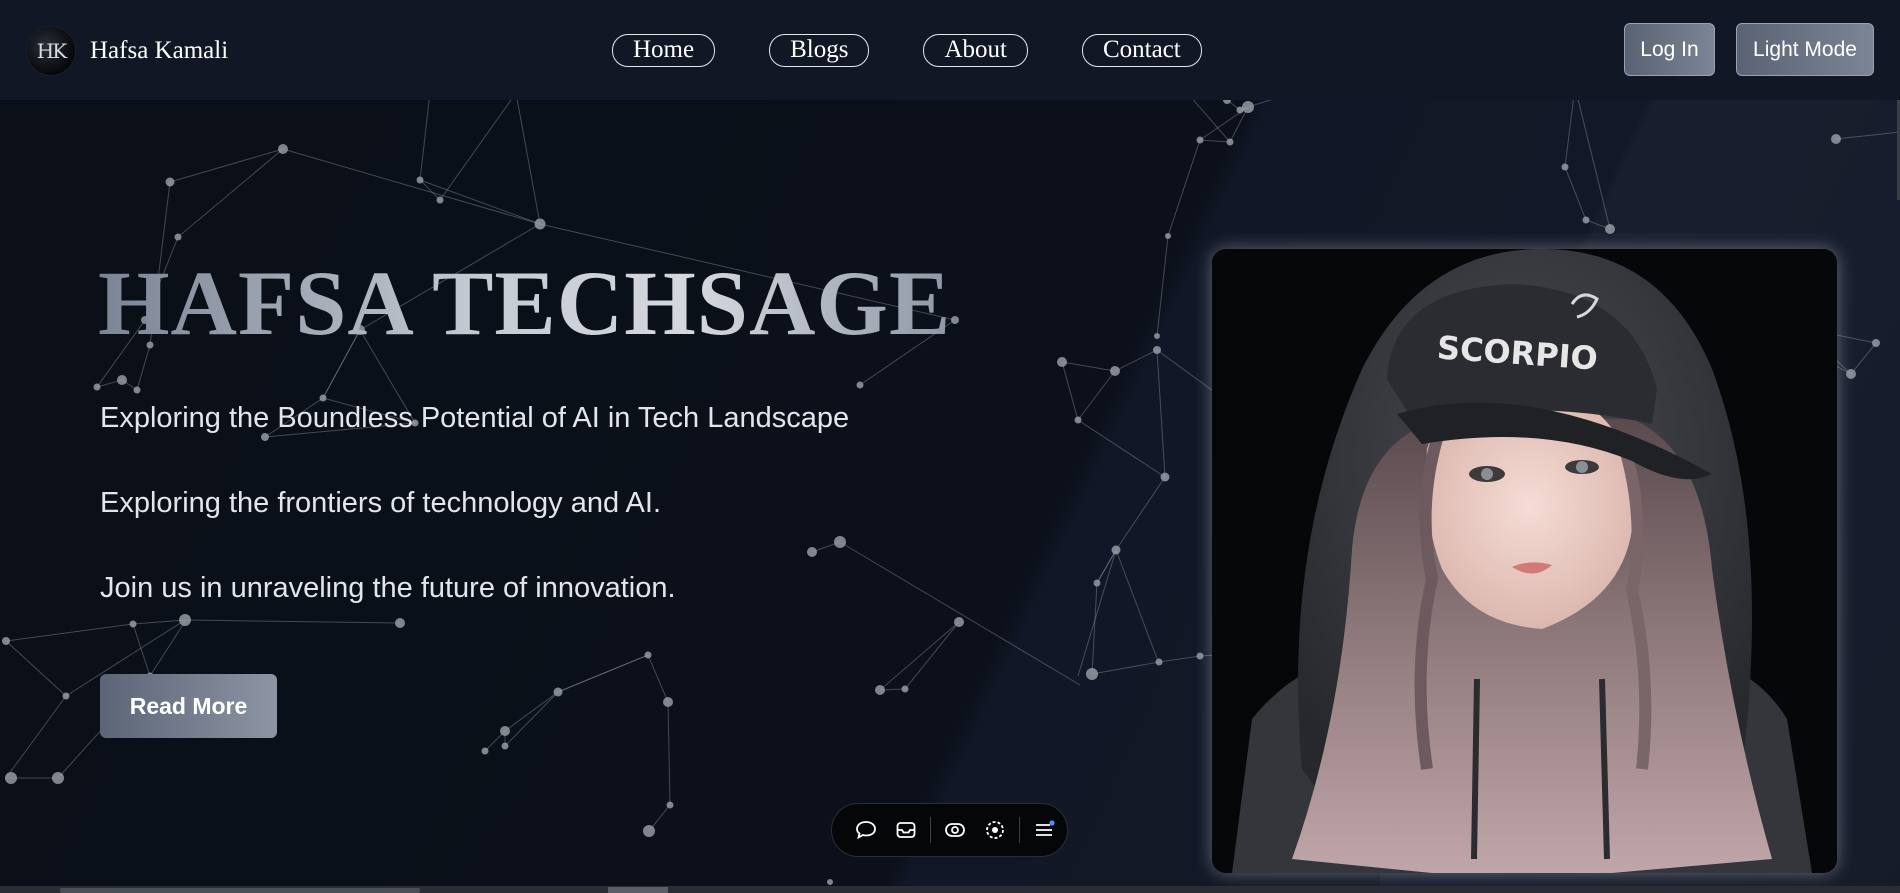 The height and width of the screenshot is (893, 1900). I want to click on login-button: Log In, so click(1669, 49).